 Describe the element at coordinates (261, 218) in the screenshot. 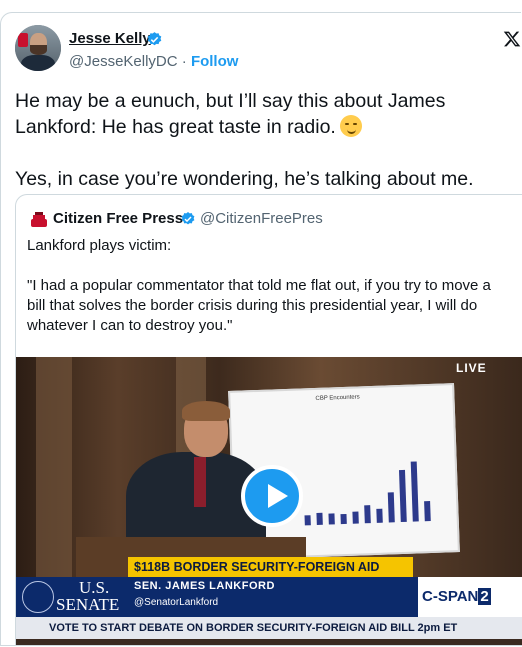

I see `quoted-author-handle: @CitizenFreePres` at that location.